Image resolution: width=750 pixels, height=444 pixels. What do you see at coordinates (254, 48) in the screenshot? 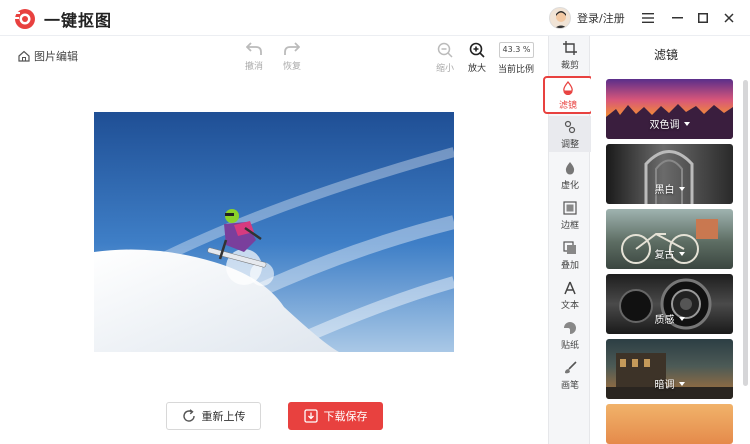
I see `undo-icon` at bounding box center [254, 48].